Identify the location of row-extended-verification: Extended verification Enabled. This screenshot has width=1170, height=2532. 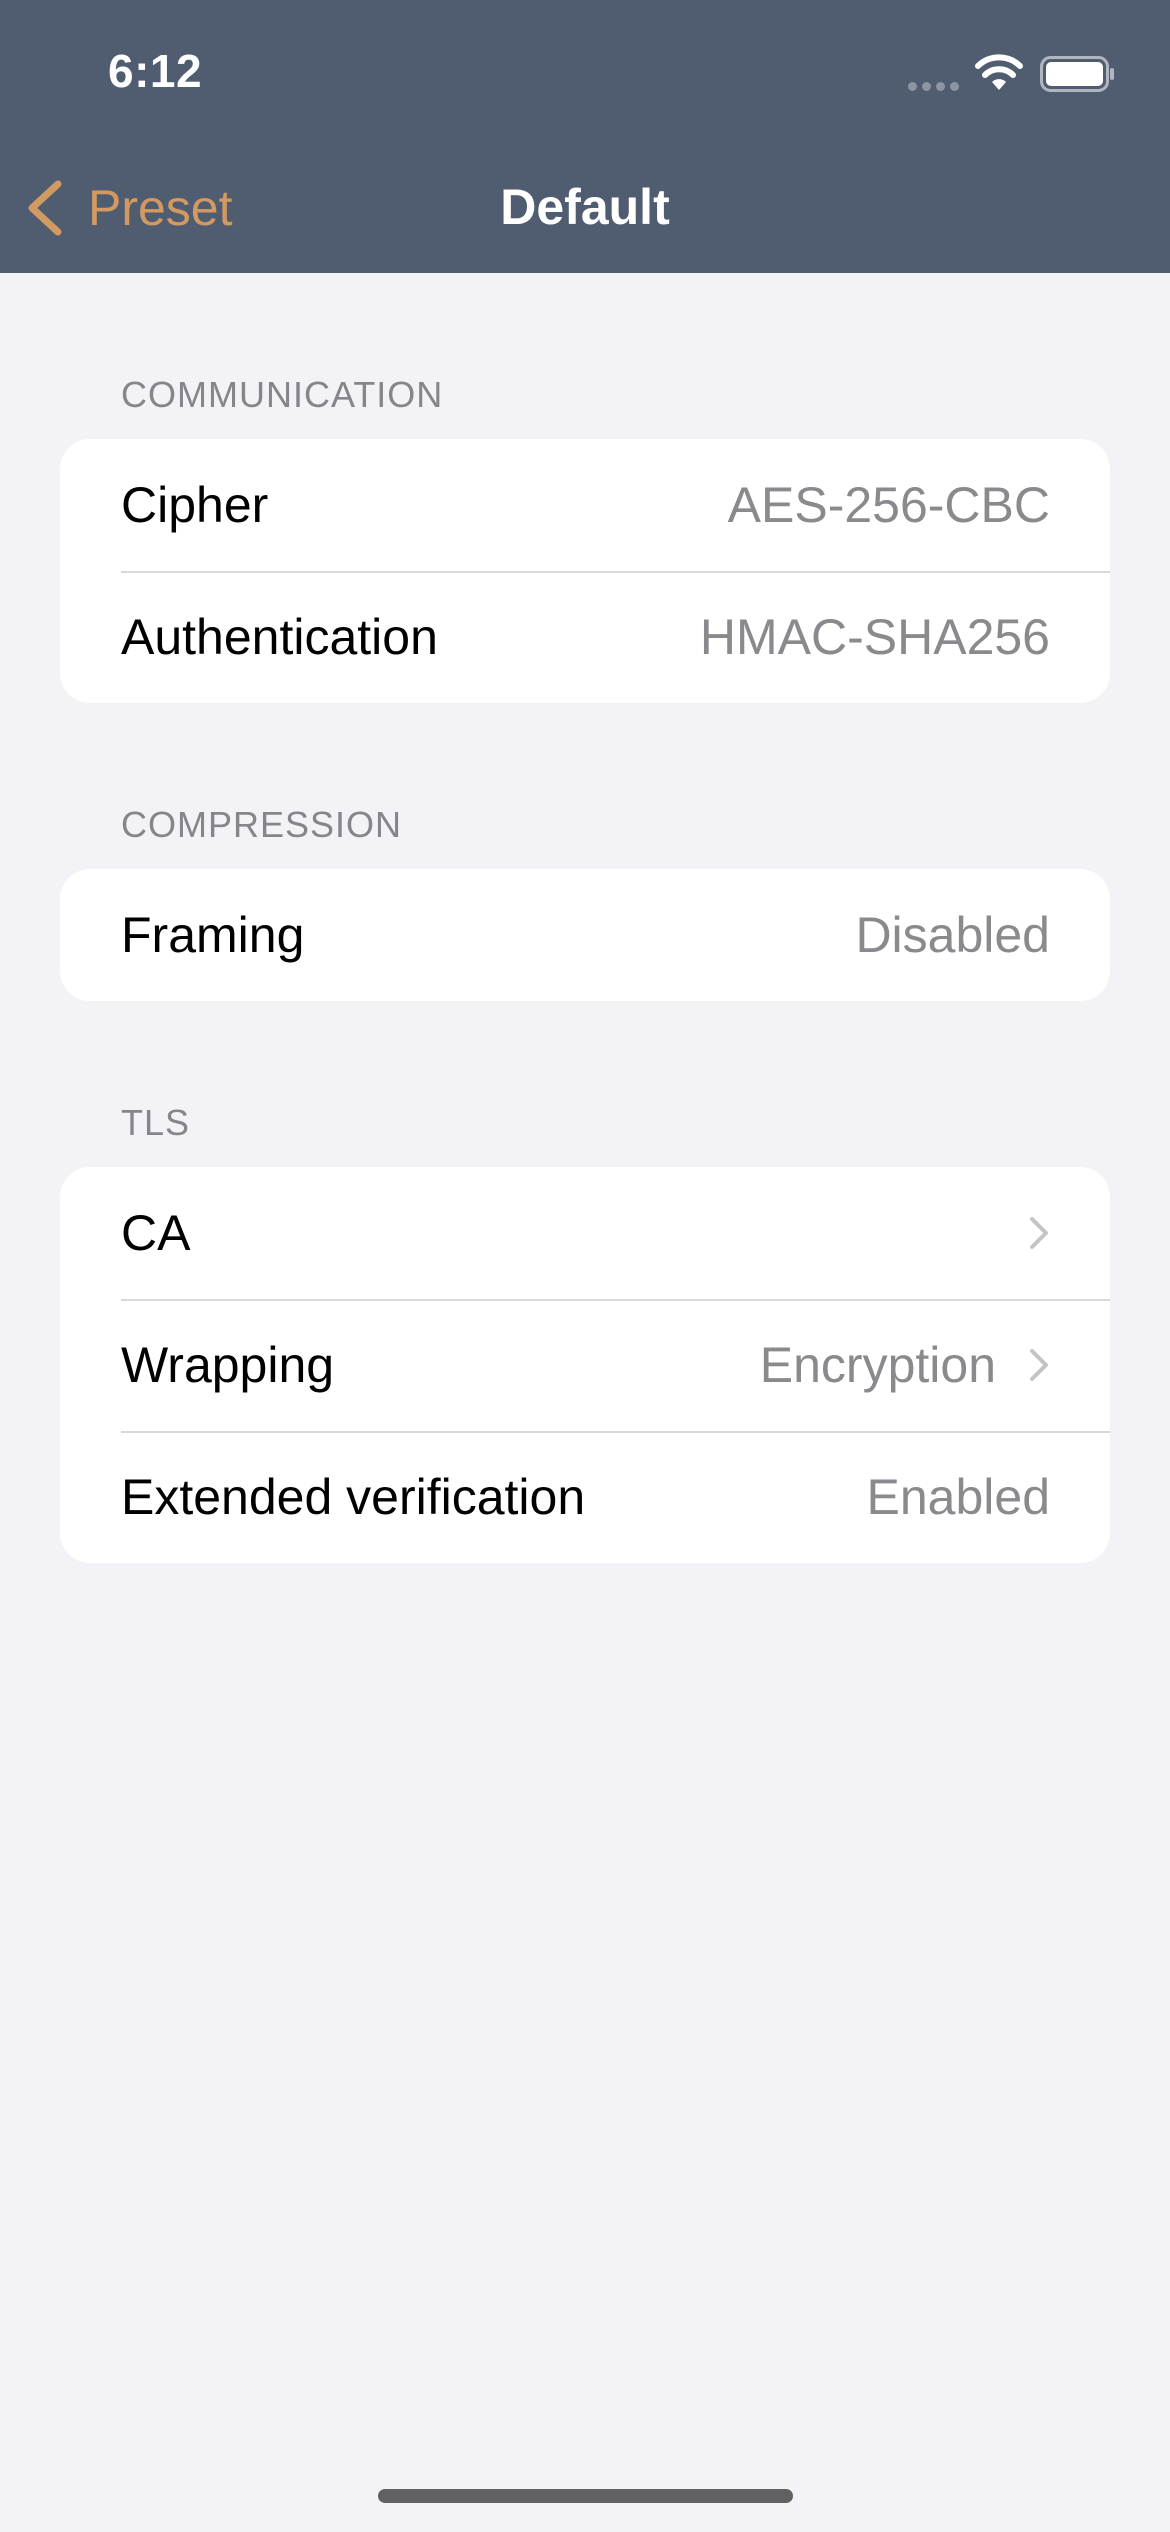
(585, 1497).